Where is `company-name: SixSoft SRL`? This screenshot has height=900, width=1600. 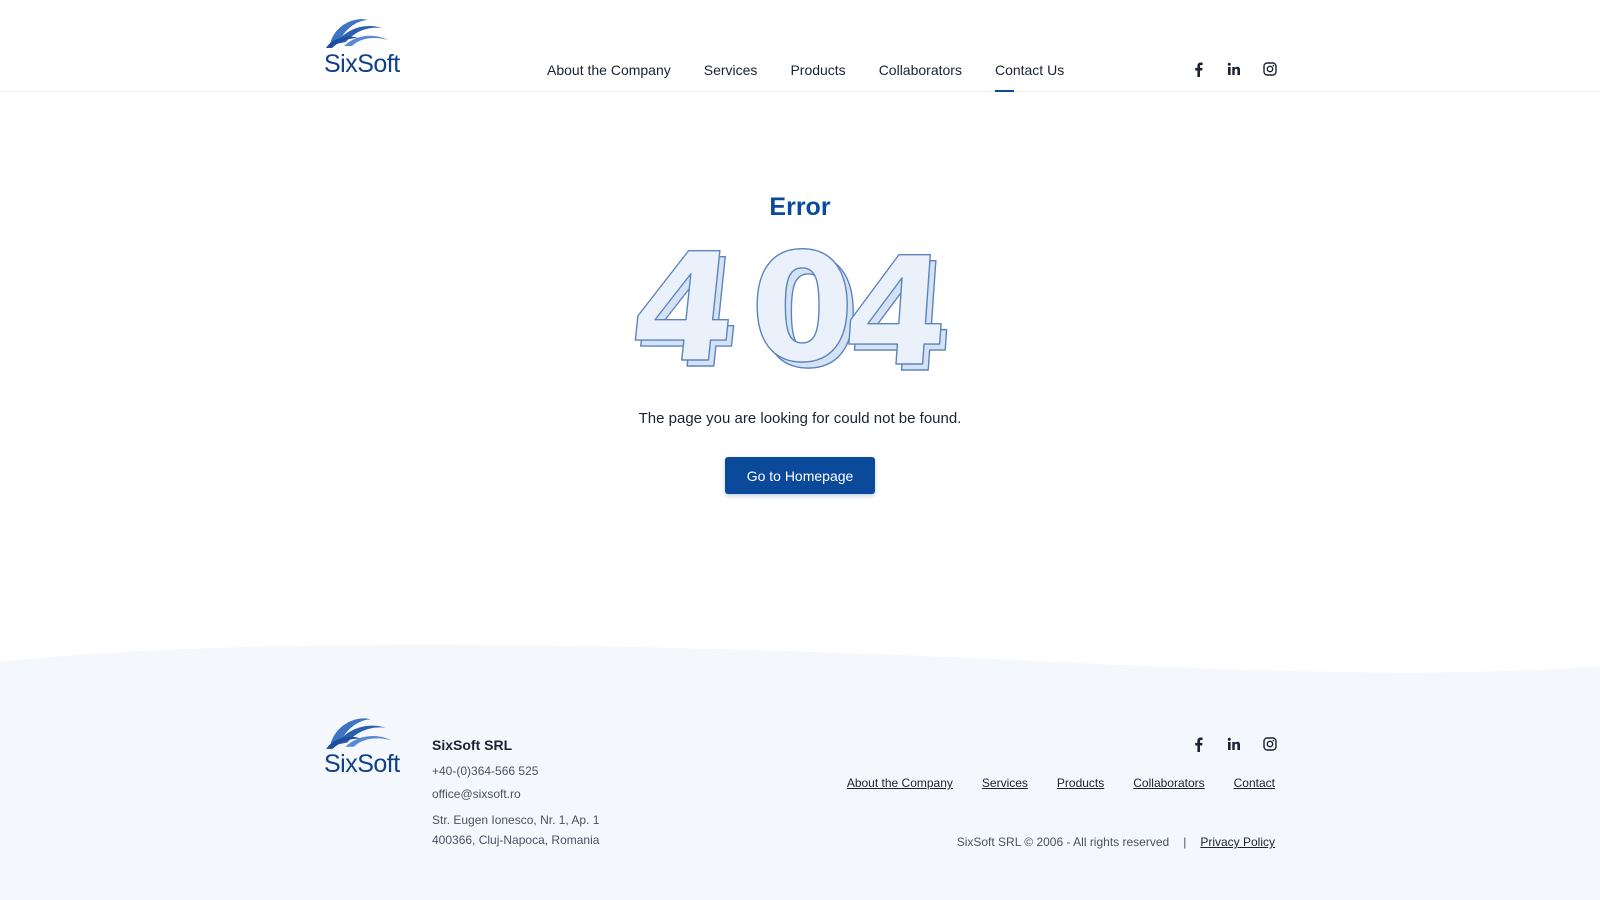
company-name: SixSoft SRL is located at coordinates (472, 745).